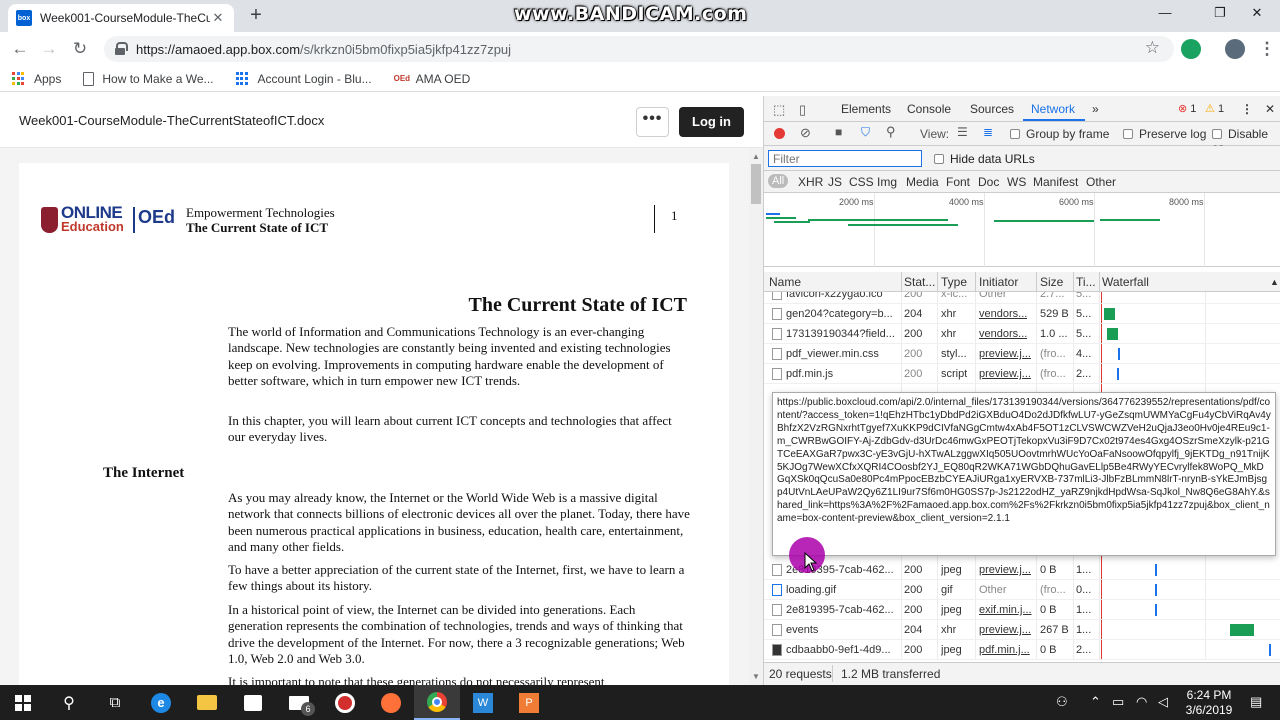  I want to click on back-icon: ←, so click(20, 49).